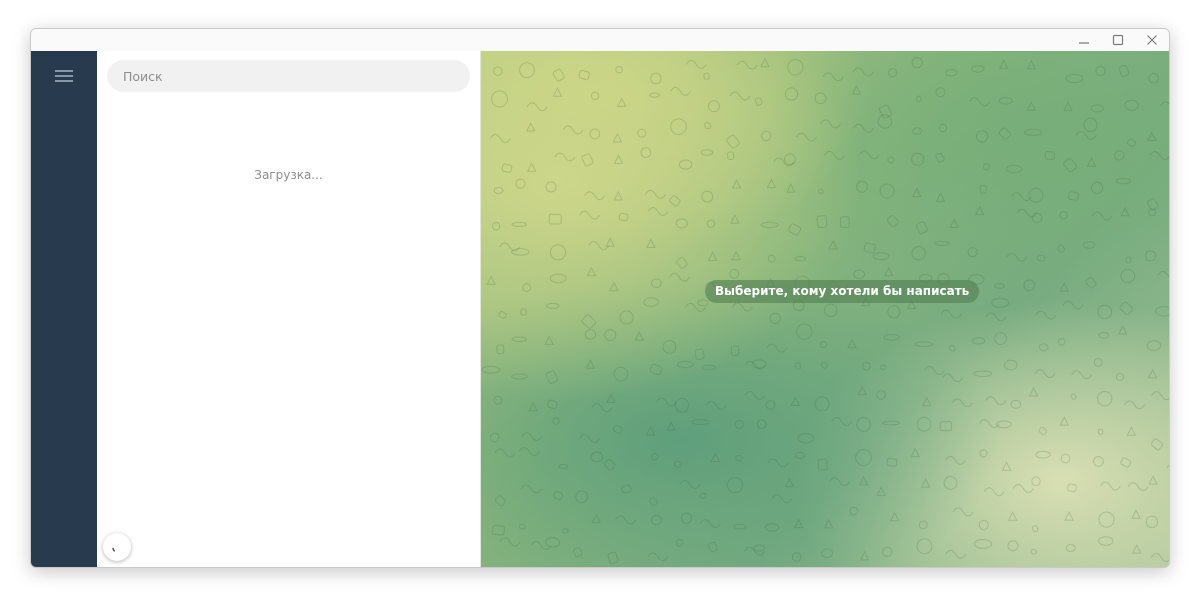 This screenshot has width=1200, height=598. Describe the element at coordinates (64, 76) in the screenshot. I see `main-menu-button` at that location.